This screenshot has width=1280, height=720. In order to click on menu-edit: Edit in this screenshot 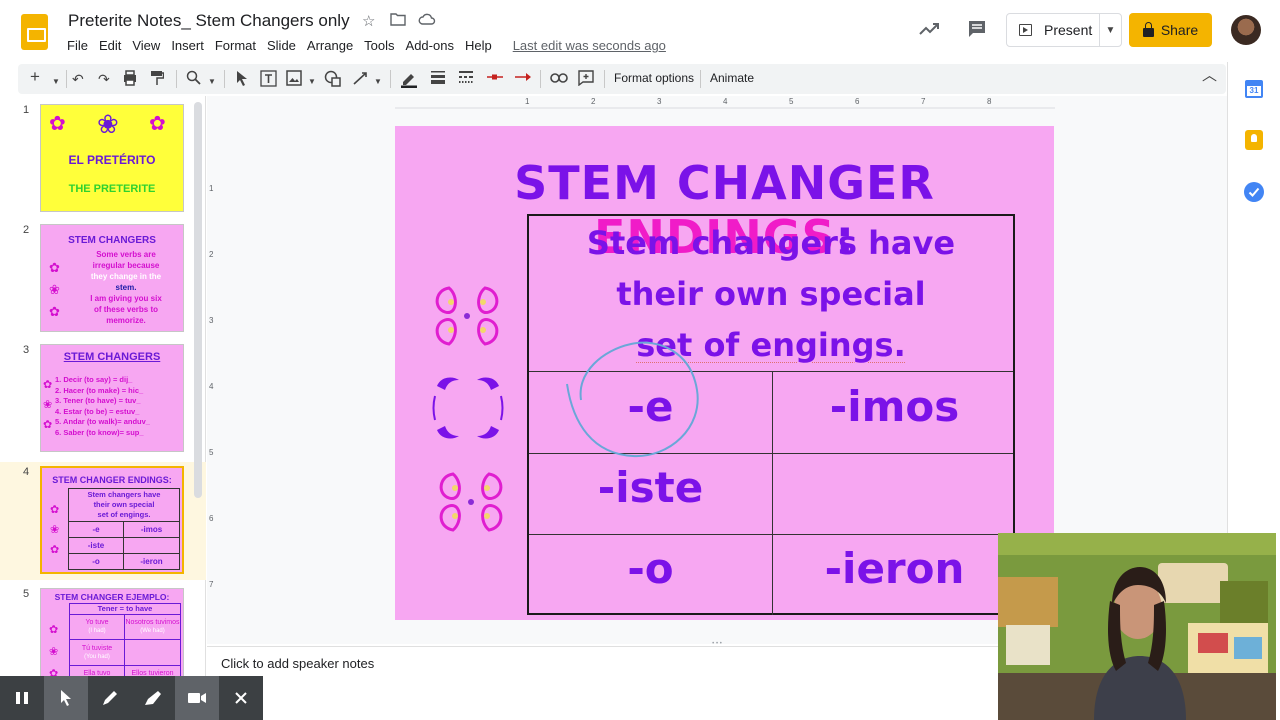, I will do `click(114, 45)`.